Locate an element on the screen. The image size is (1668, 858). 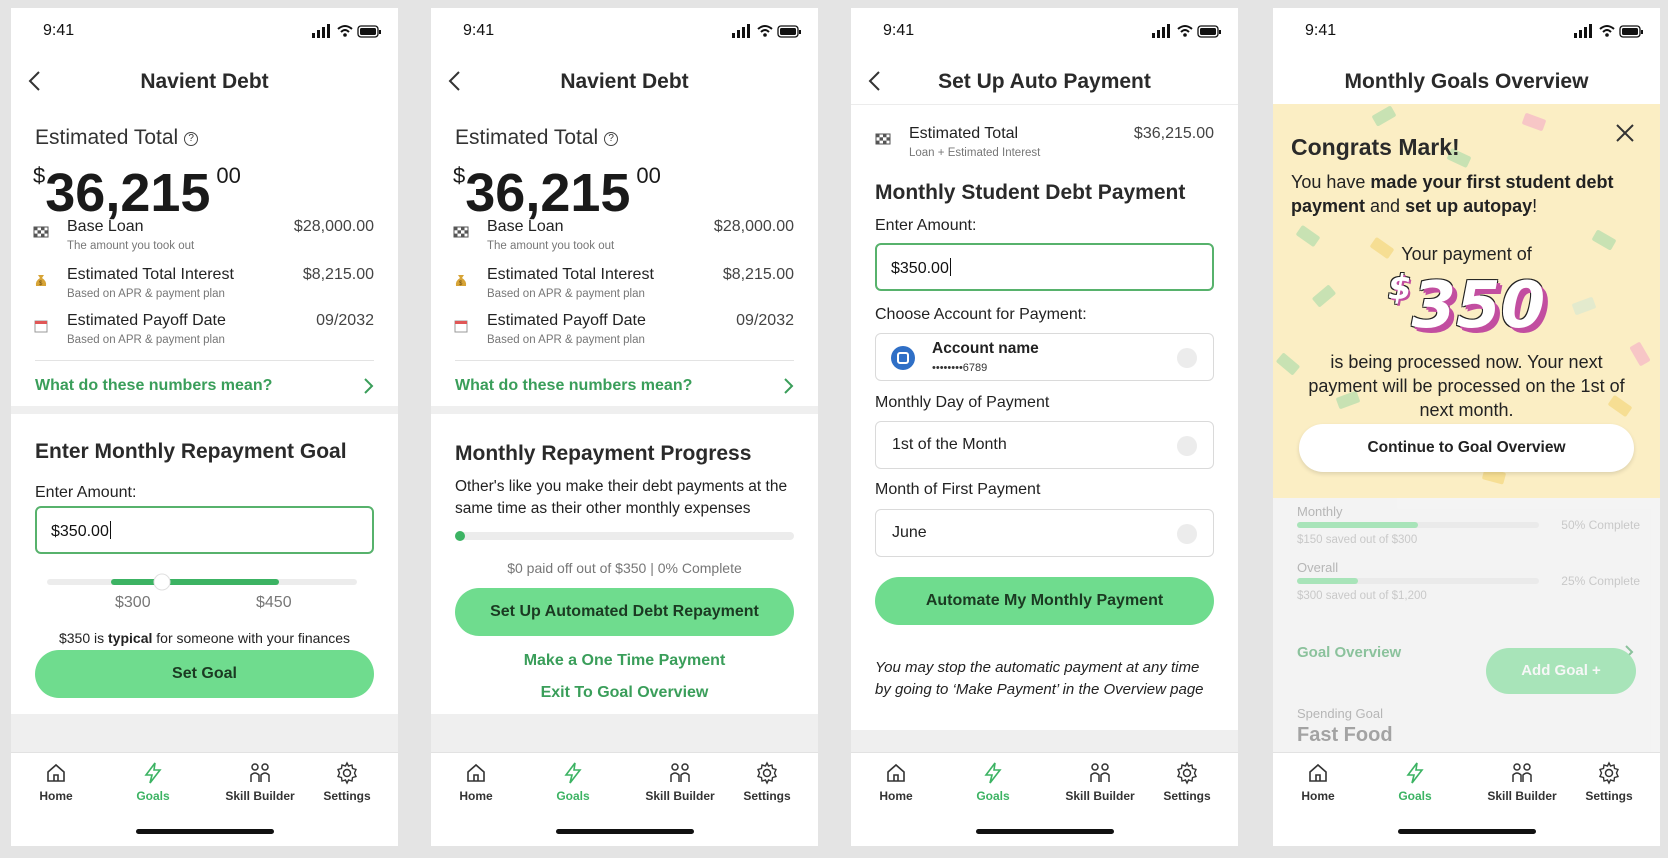
payment-amount: $350 is located at coordinates (1466, 305).